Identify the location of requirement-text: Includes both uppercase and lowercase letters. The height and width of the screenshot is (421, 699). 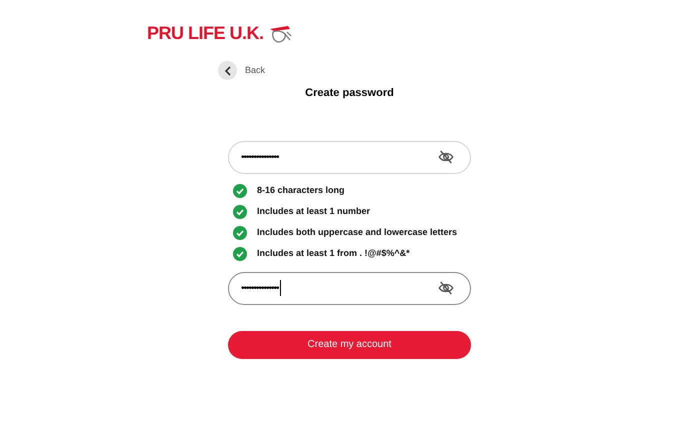
(357, 232).